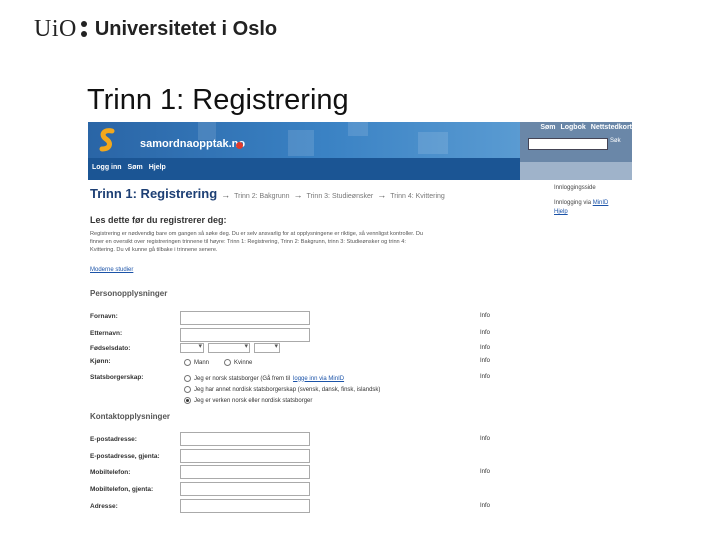 This screenshot has width=720, height=540. Describe the element at coordinates (572, 127) in the screenshot. I see `top-link-logbok: Logbok` at that location.